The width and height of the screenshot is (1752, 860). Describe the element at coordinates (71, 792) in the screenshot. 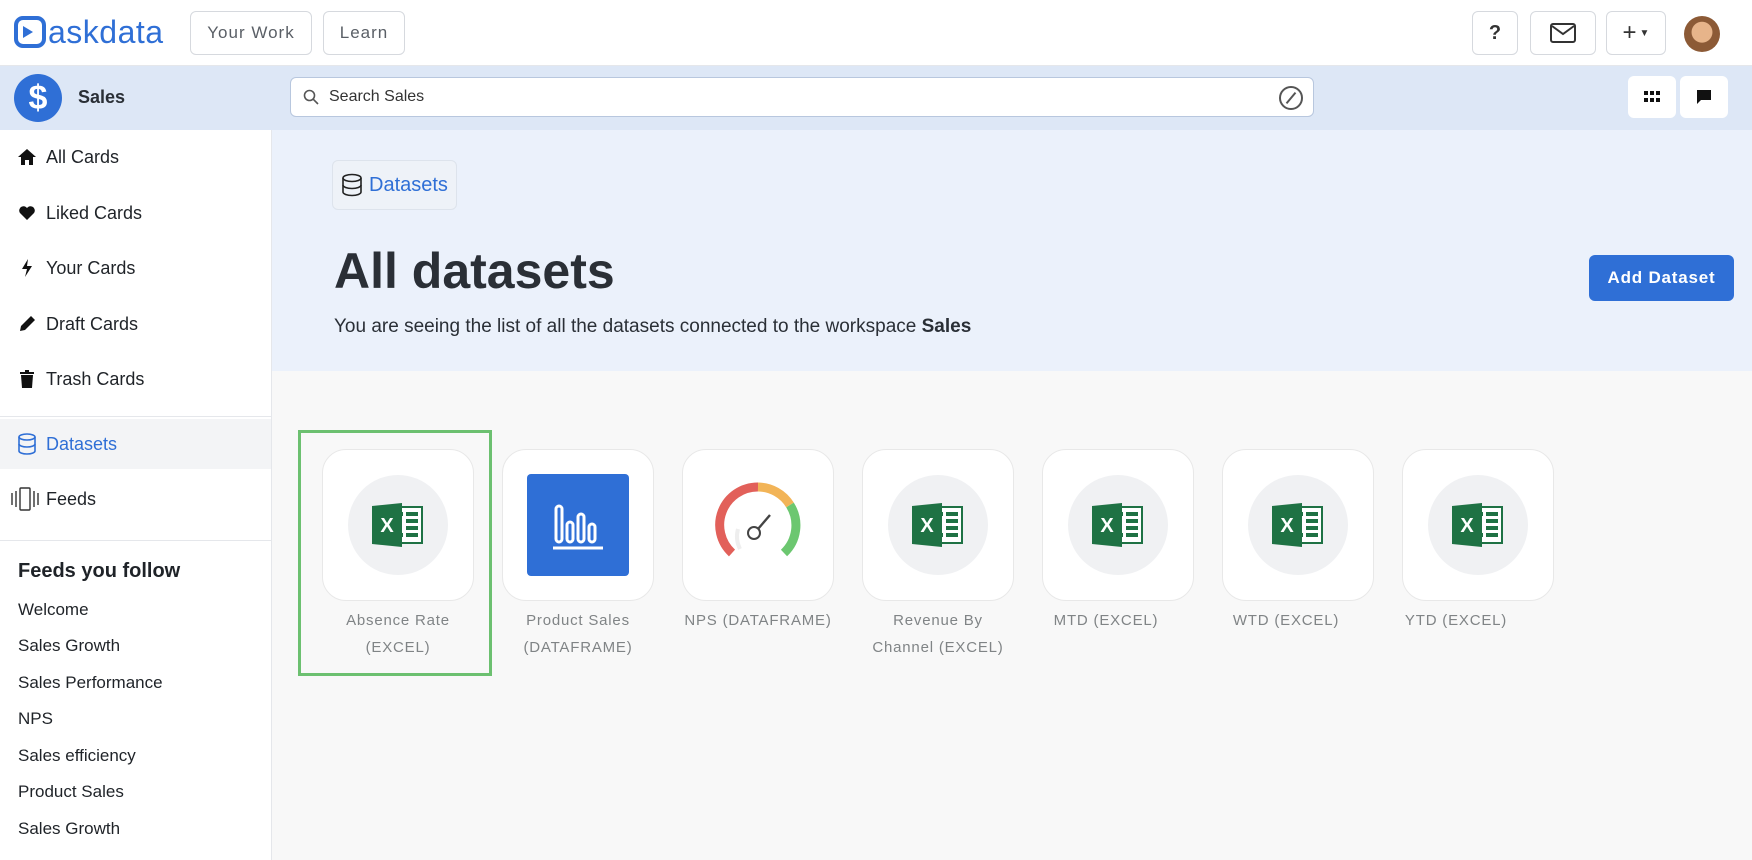

I see `followed-feed-item: Product Sales` at that location.